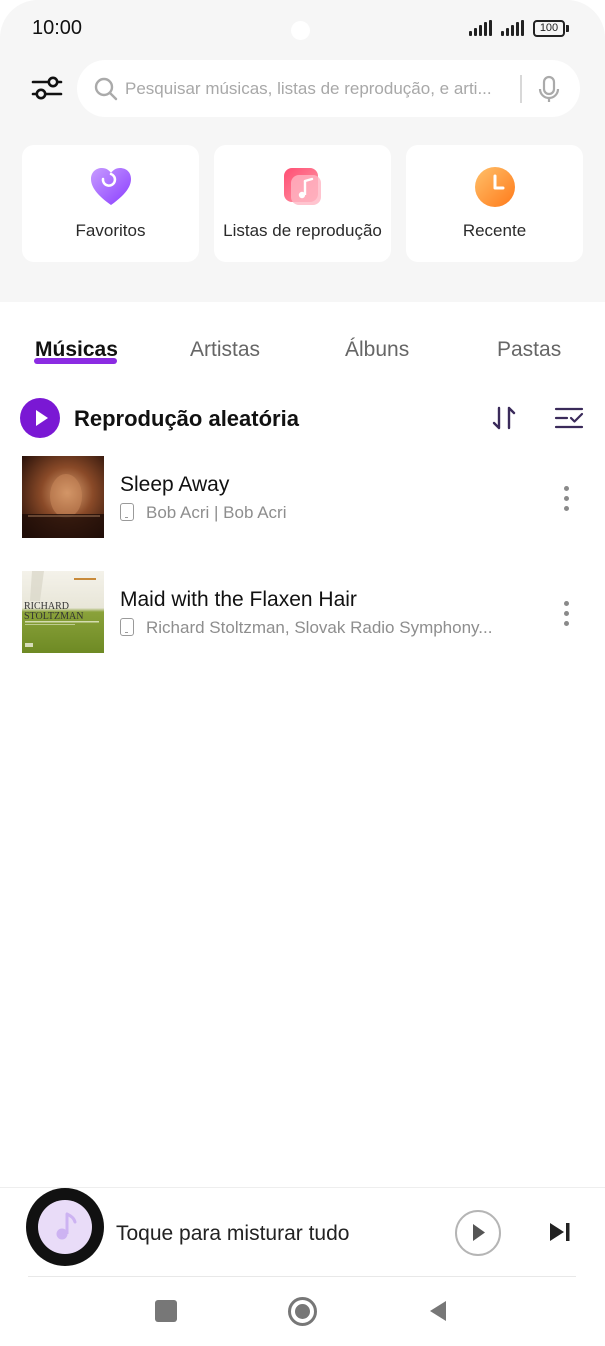  I want to click on music-note-icon, so click(66, 1226).